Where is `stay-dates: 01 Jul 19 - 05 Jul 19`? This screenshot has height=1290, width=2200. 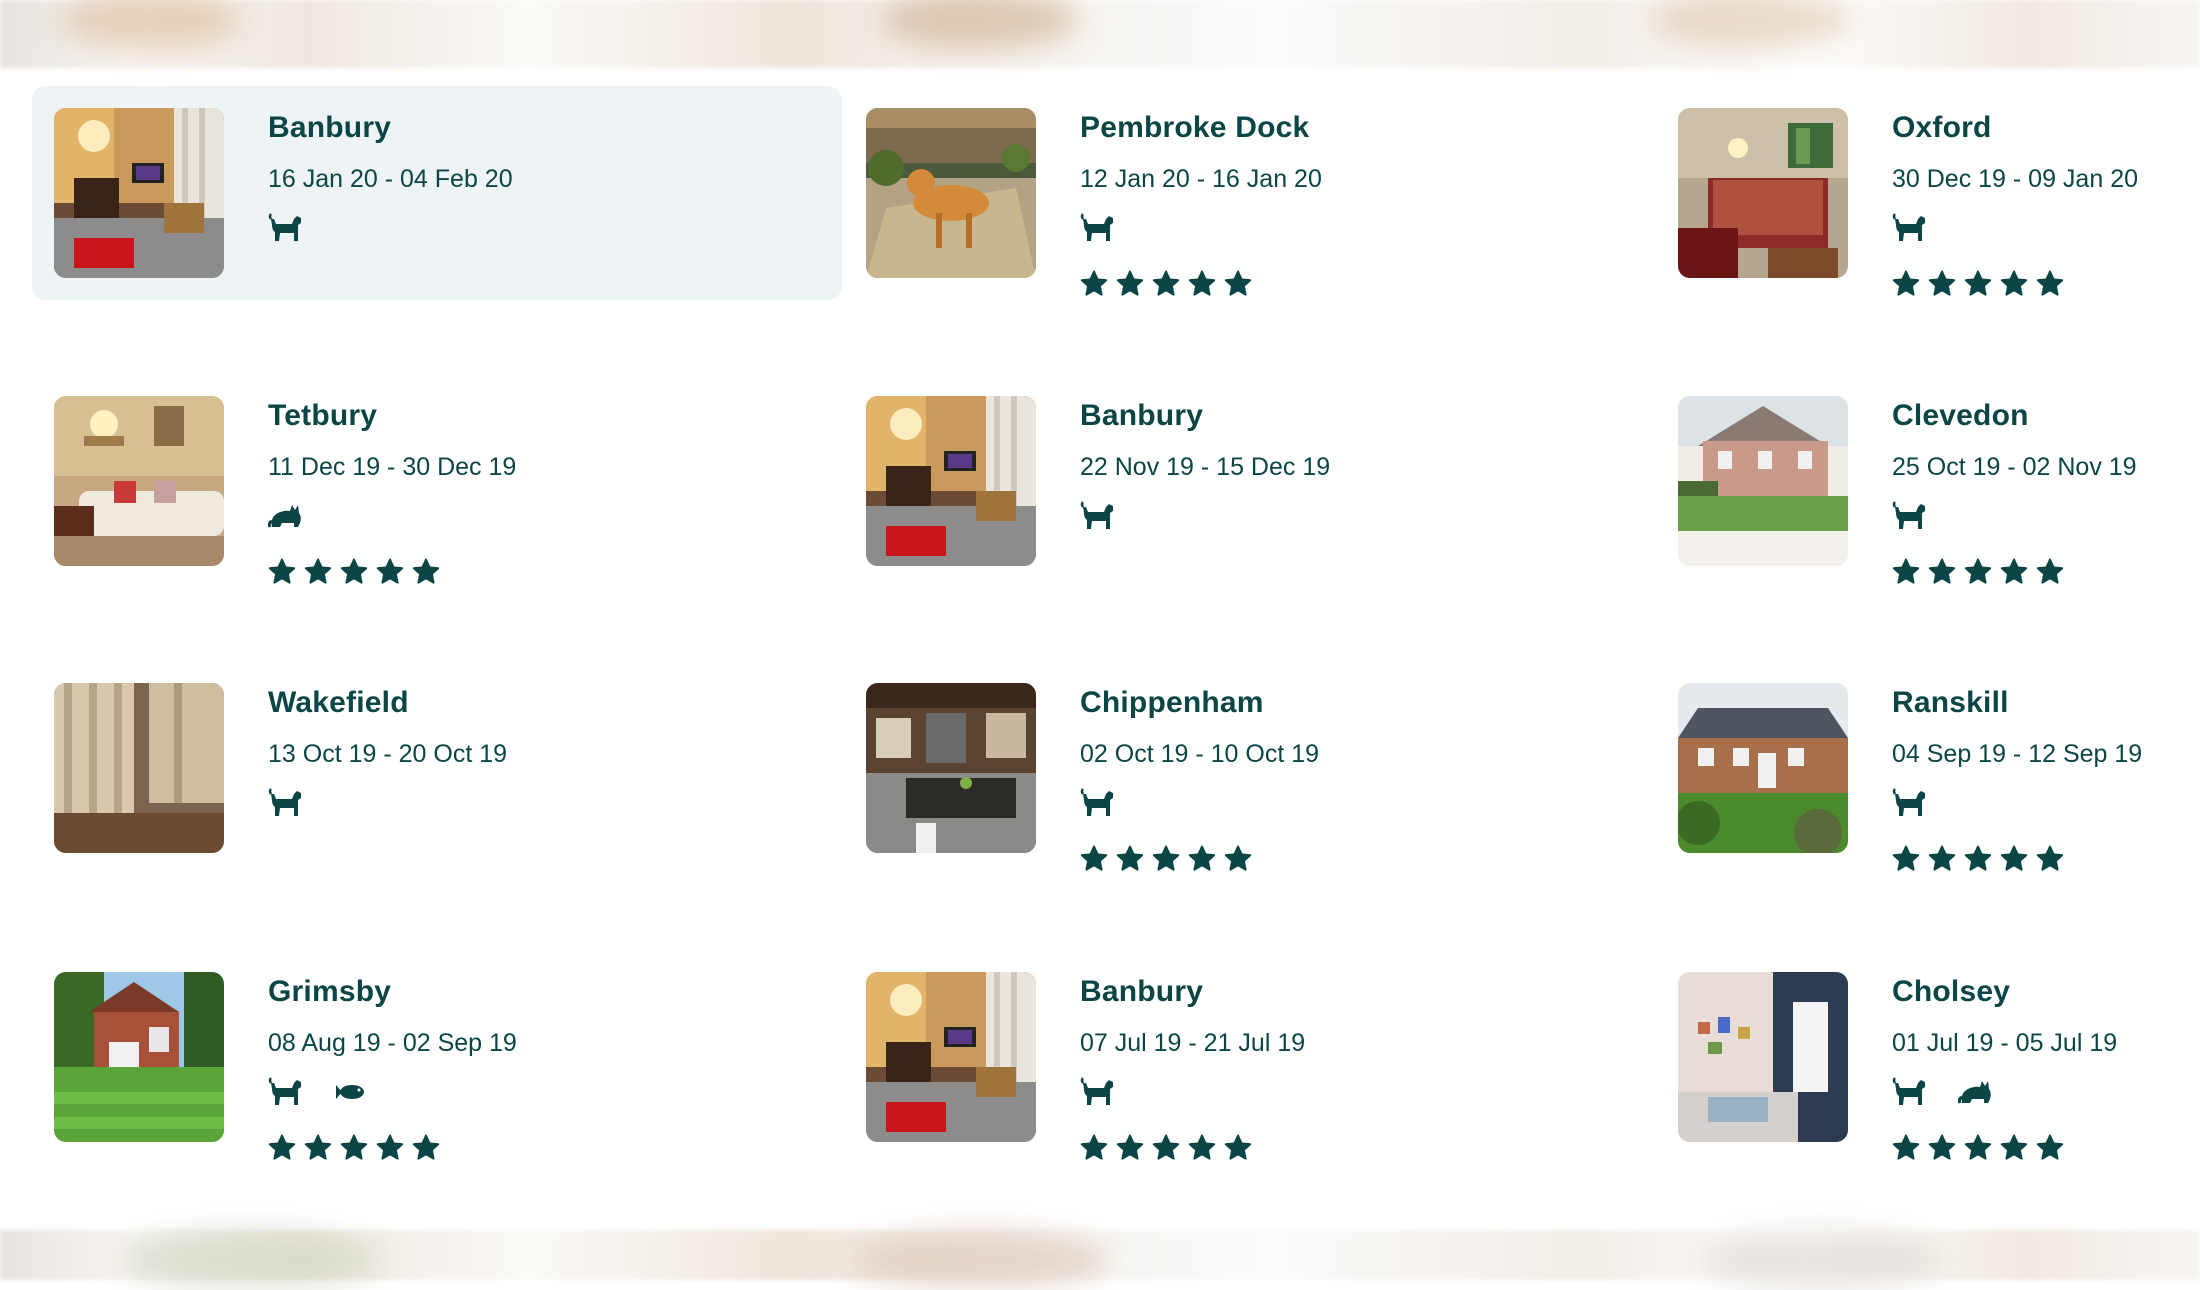 stay-dates: 01 Jul 19 - 05 Jul 19 is located at coordinates (2005, 1043).